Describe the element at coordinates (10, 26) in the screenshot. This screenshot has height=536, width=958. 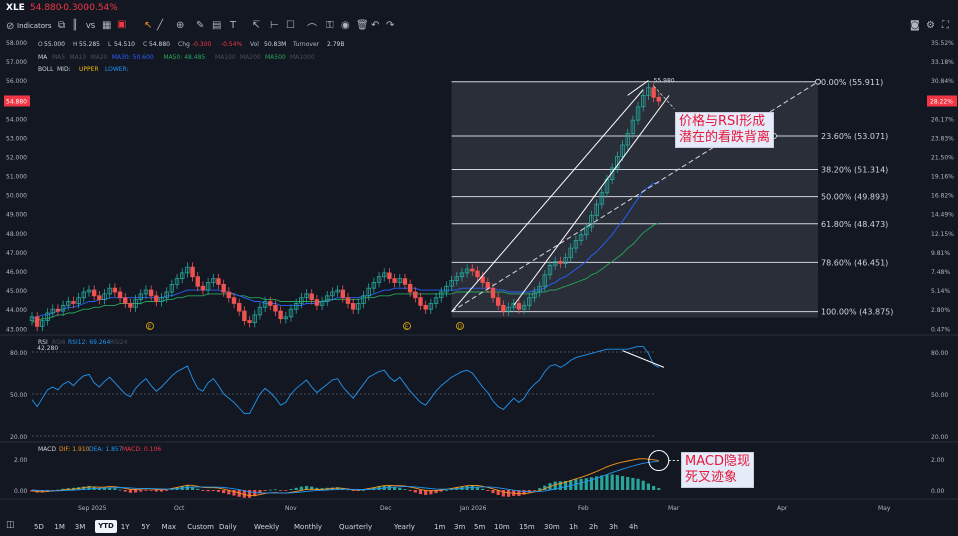
I see `indicators-icon: ⊘` at that location.